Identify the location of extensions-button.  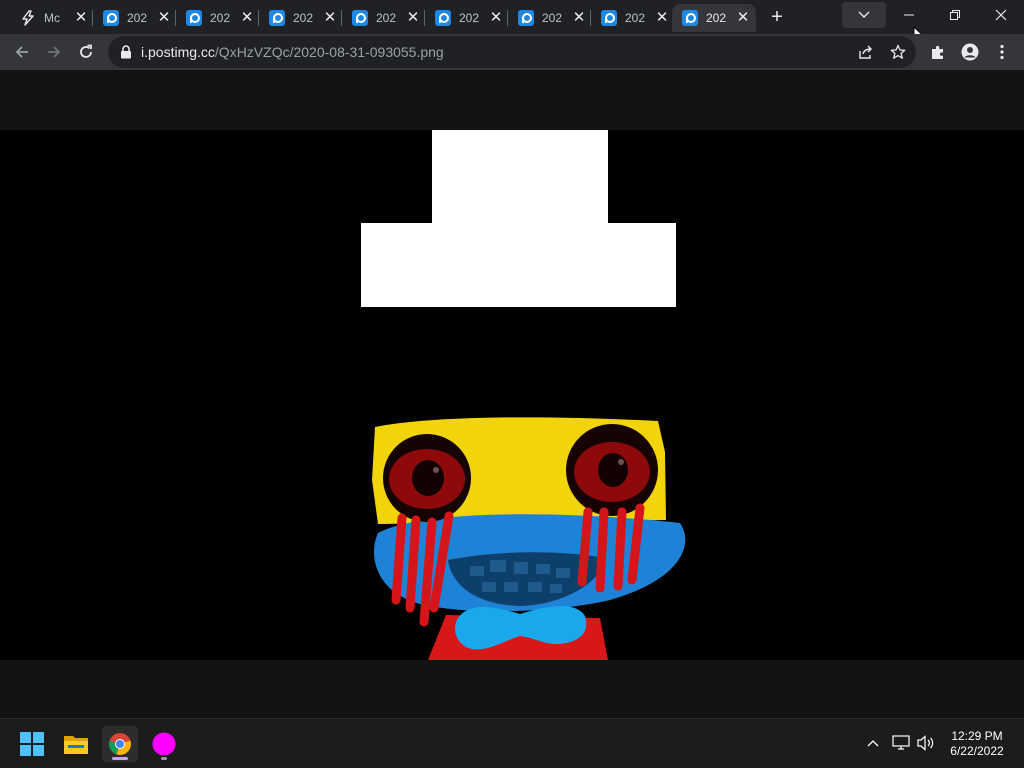
(938, 52).